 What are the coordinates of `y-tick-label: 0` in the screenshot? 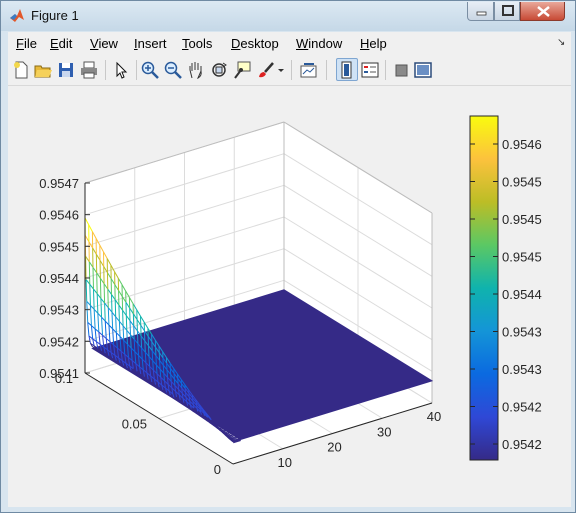 It's located at (217, 469).